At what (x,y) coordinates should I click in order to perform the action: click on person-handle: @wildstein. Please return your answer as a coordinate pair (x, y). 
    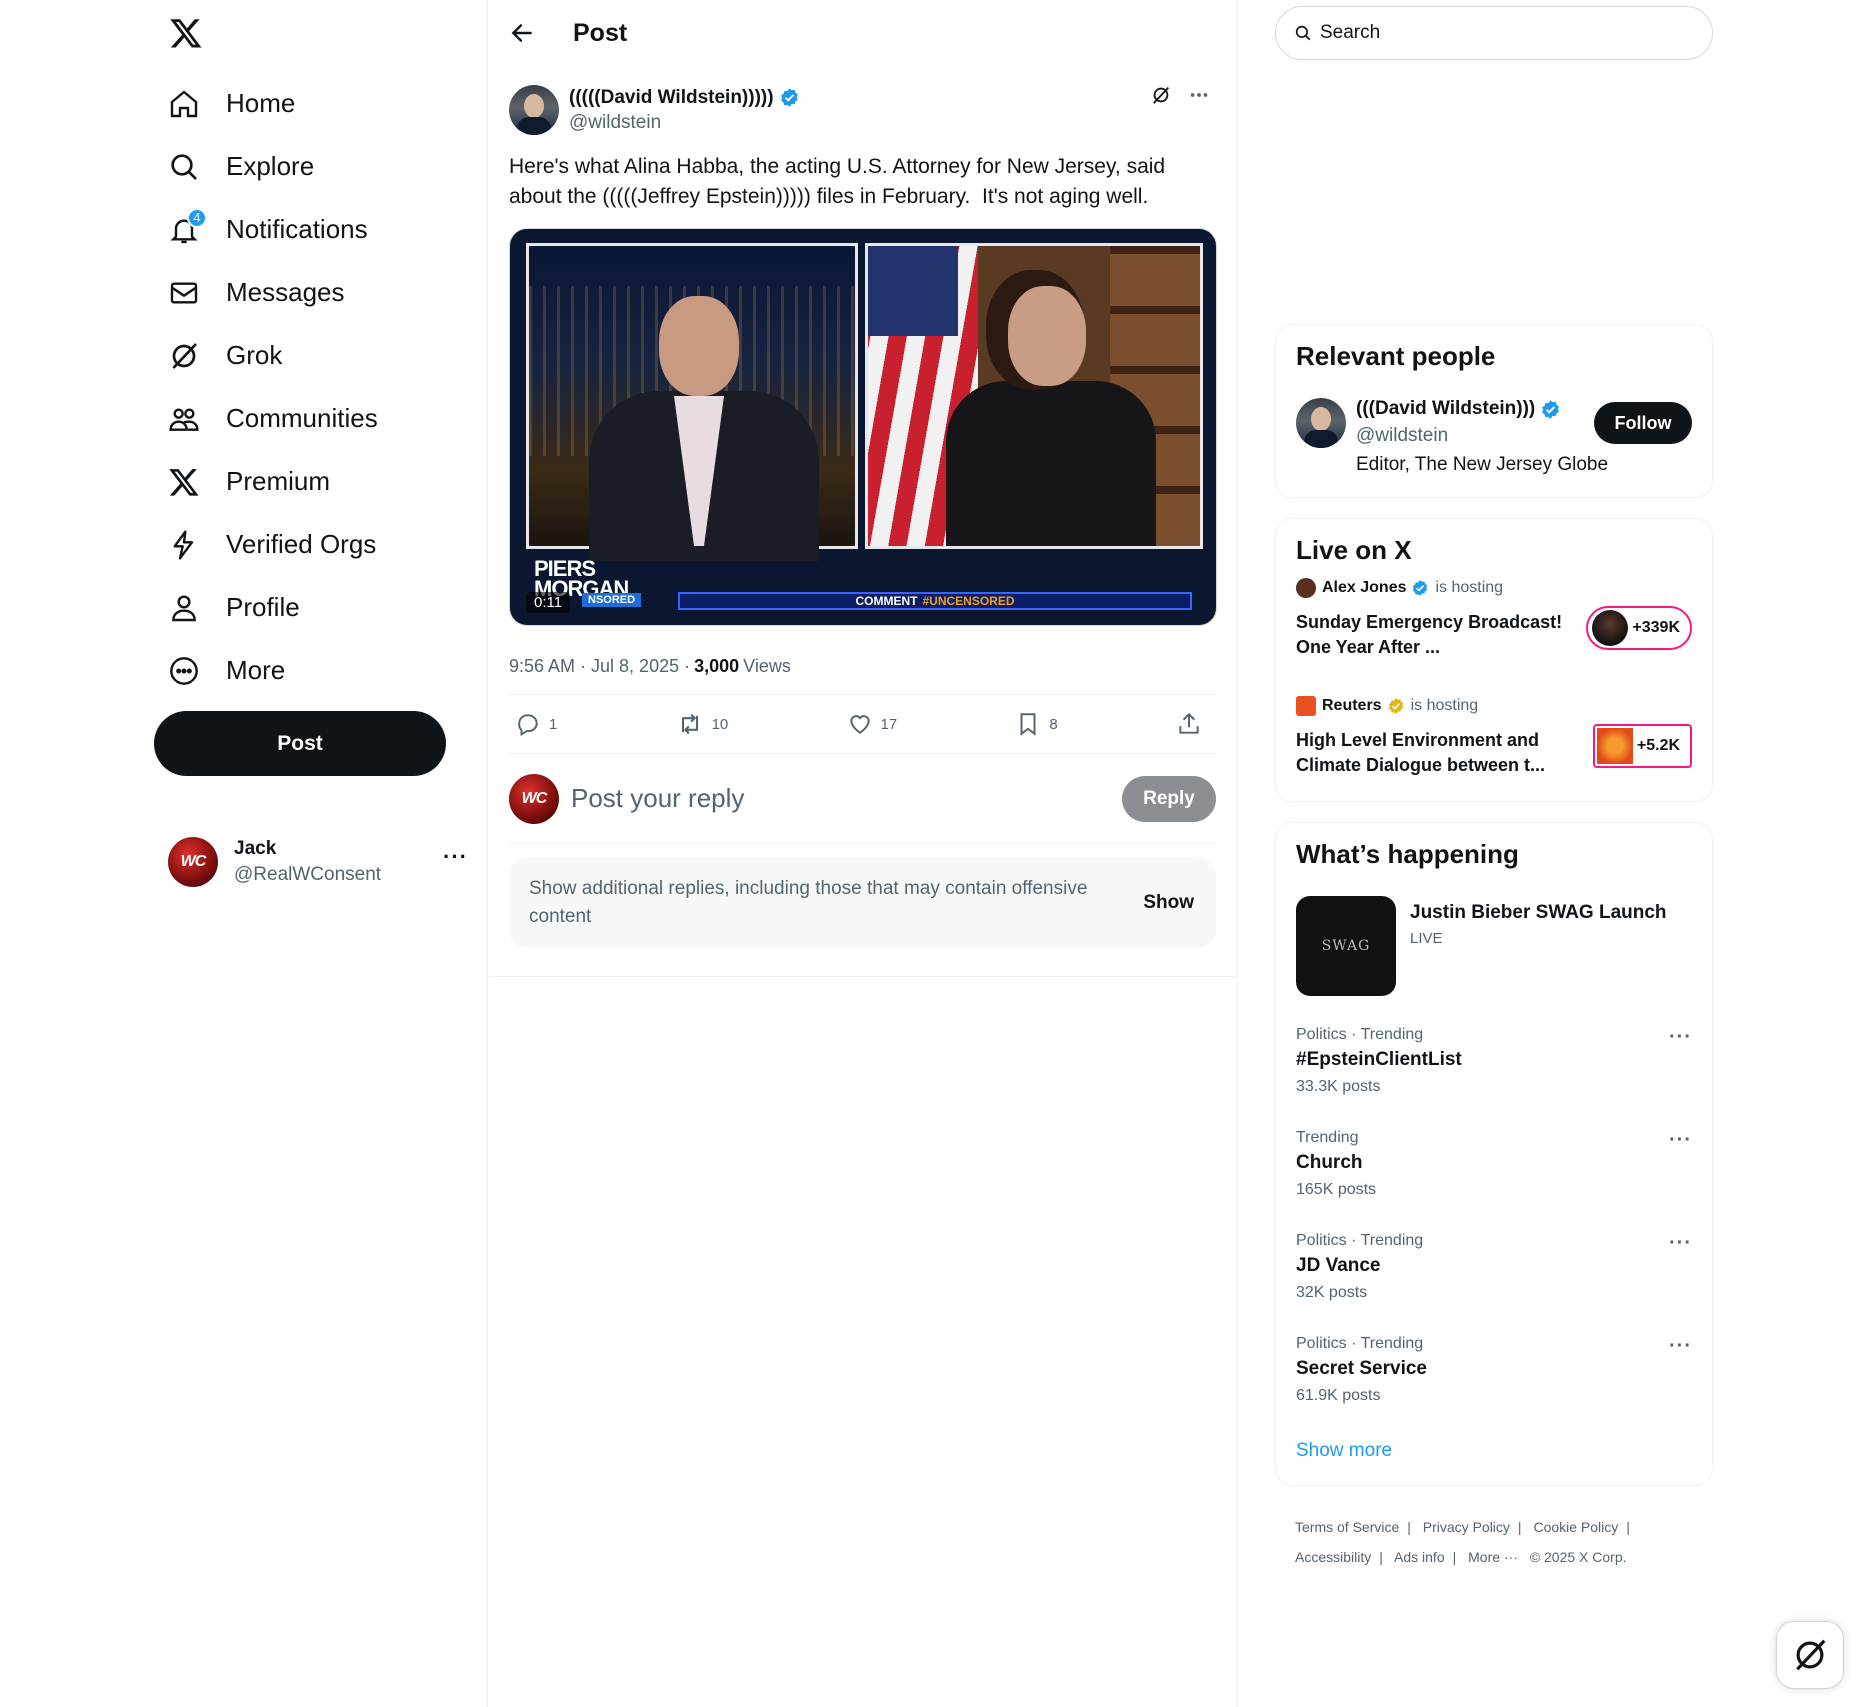
    Looking at the image, I should click on (1402, 435).